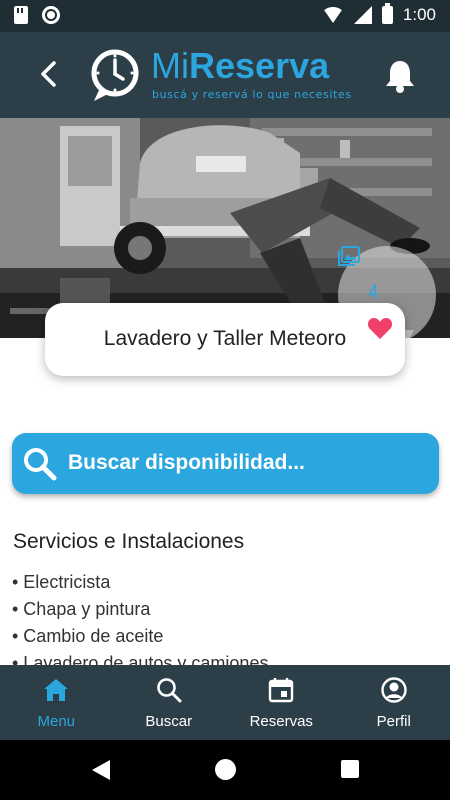 The image size is (450, 800). I want to click on service-item: • Electricista, so click(61, 582).